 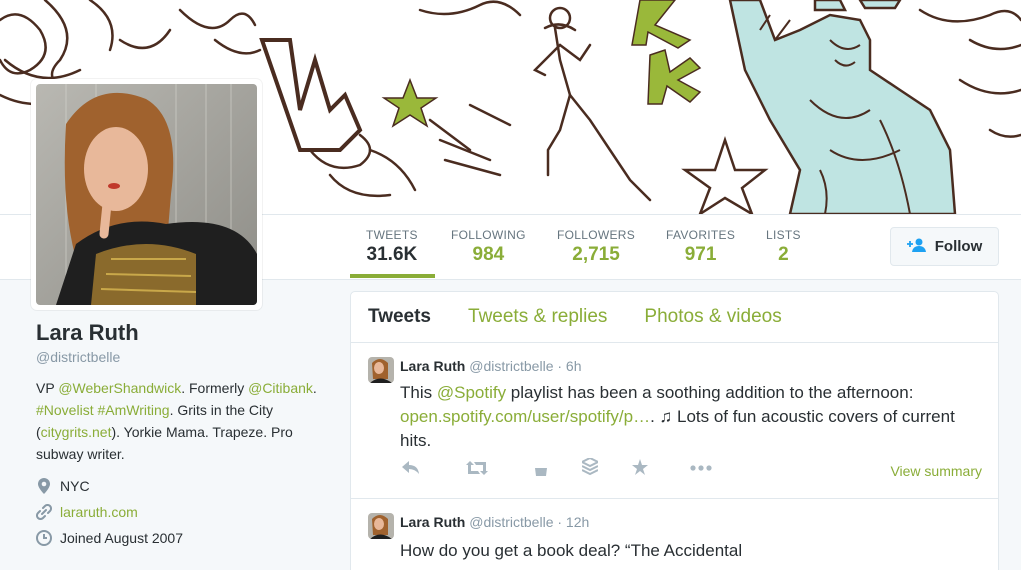 What do you see at coordinates (392, 276) in the screenshot?
I see `active-stat-indicator` at bounding box center [392, 276].